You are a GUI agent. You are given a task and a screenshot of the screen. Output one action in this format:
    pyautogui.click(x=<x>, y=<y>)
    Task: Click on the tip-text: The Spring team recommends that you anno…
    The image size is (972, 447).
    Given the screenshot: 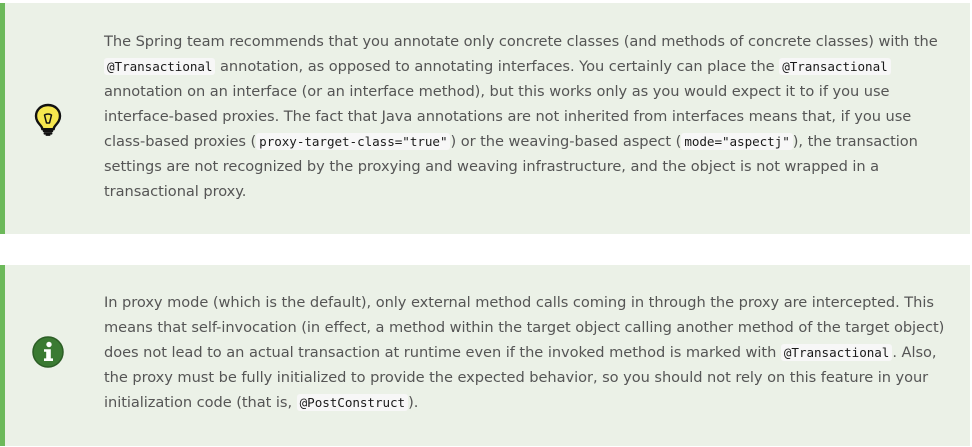 What is the action you would take?
    pyautogui.click(x=521, y=41)
    